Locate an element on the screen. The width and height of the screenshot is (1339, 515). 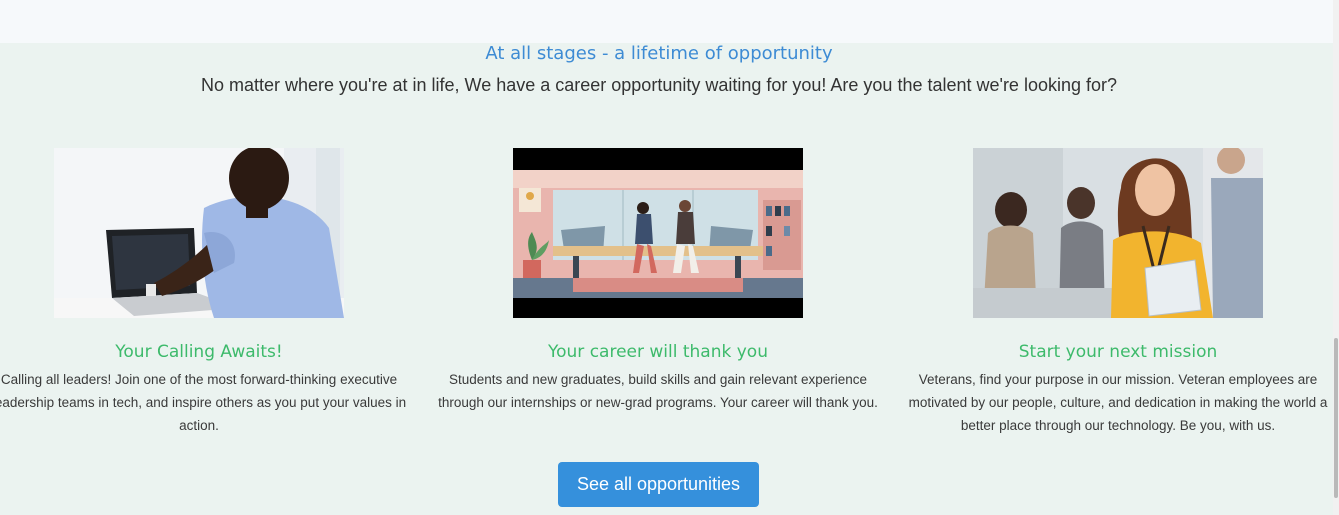
header-band is located at coordinates (666, 21).